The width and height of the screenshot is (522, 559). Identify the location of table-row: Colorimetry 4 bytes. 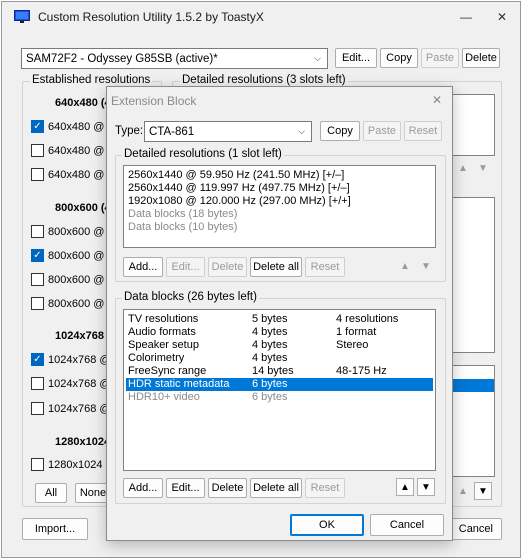
(279, 358).